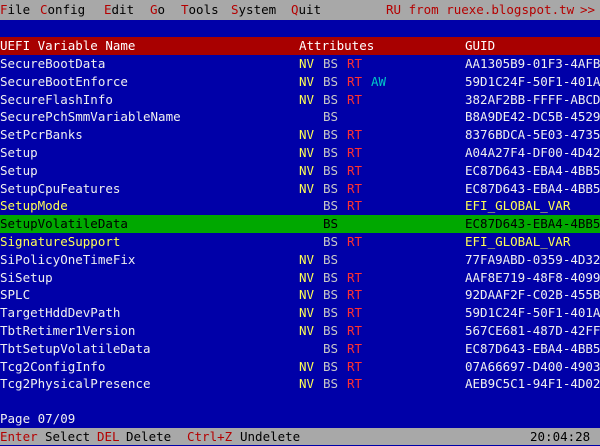 This screenshot has height=446, width=600. I want to click on table-row: Tcg2ConfigInfo NV BS RT 07A66697-D400-4903, so click(300, 367).